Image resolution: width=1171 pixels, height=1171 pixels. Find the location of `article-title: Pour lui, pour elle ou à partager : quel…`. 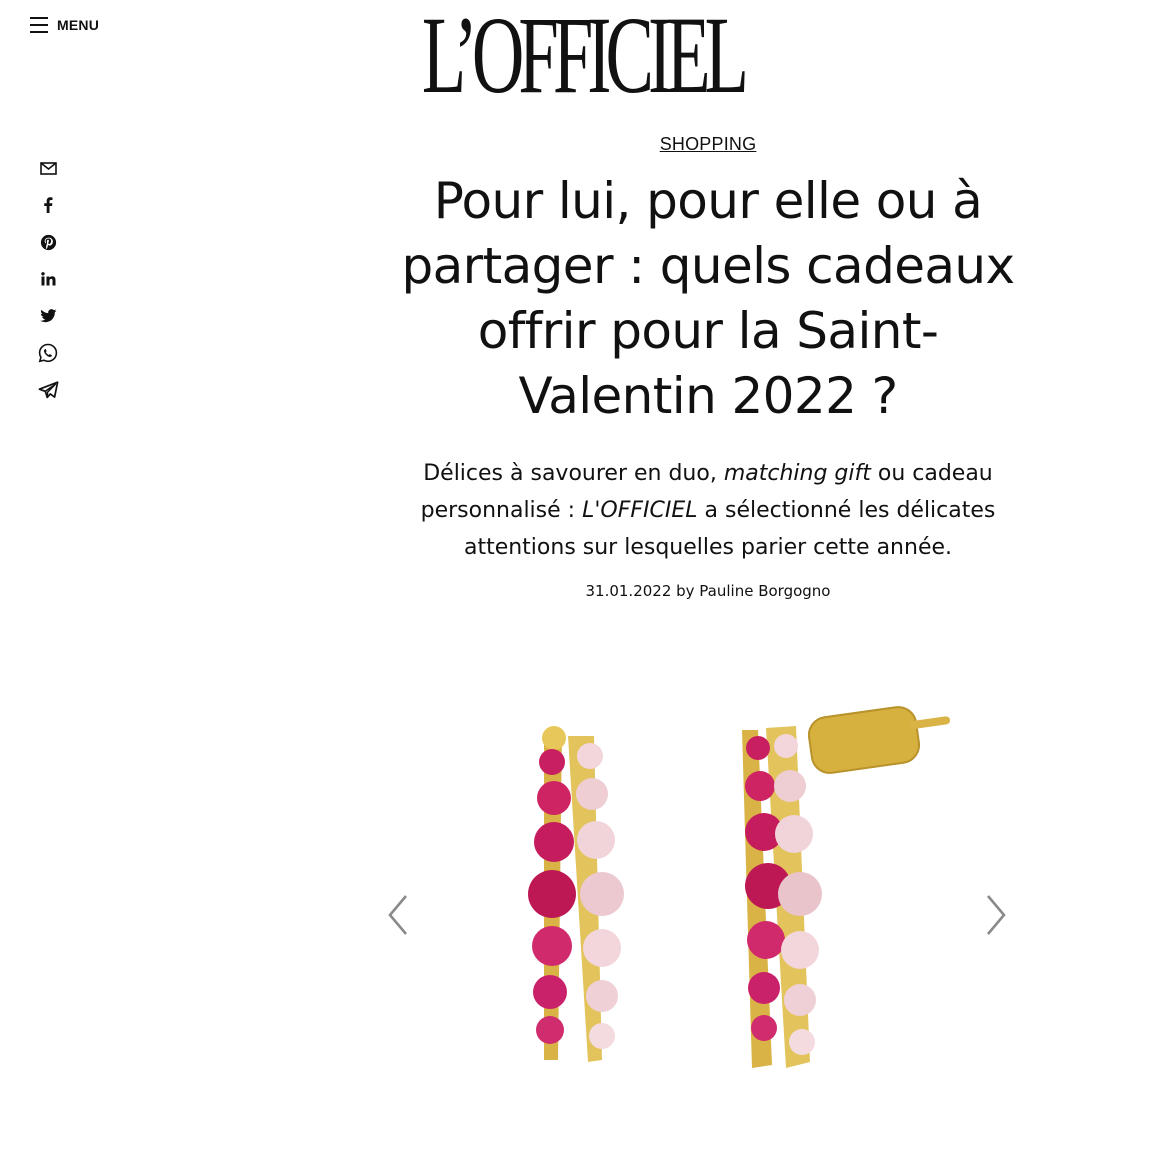

article-title: Pour lui, pour elle ou à partager : quel… is located at coordinates (708, 298).